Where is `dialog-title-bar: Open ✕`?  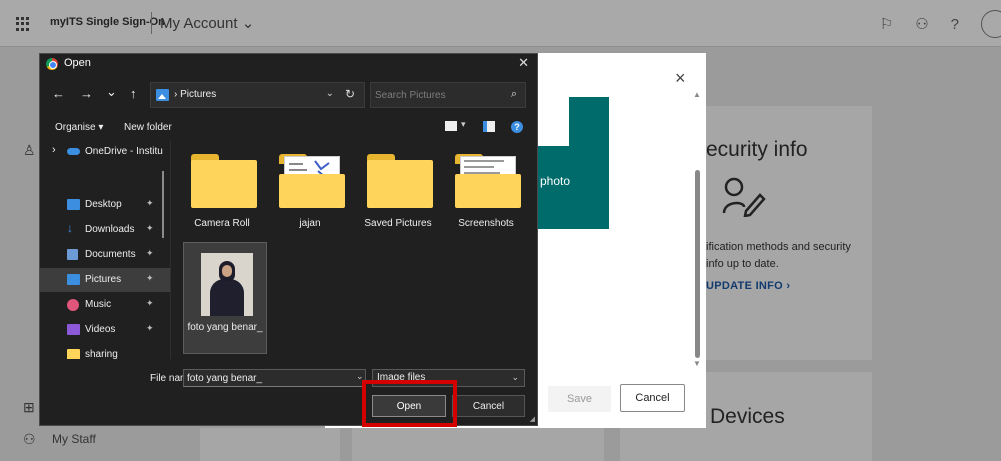
dialog-title-bar: Open ✕ is located at coordinates (288, 64).